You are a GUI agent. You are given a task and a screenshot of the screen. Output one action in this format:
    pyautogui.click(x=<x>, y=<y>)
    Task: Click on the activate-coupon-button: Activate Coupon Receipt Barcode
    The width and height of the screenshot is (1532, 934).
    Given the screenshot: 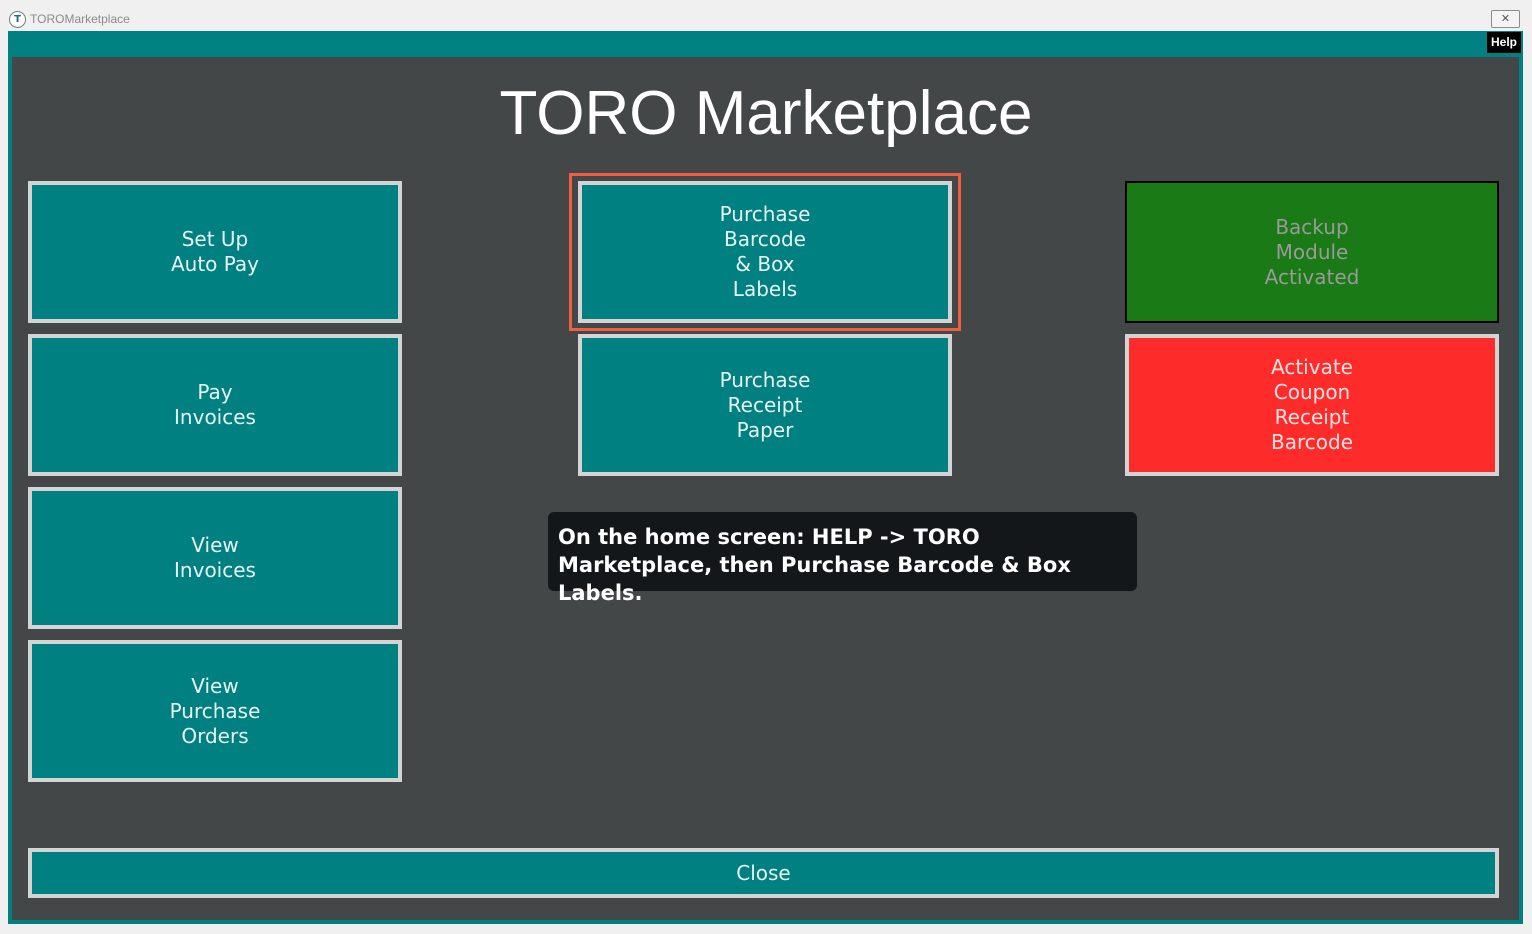 What is the action you would take?
    pyautogui.click(x=1312, y=405)
    